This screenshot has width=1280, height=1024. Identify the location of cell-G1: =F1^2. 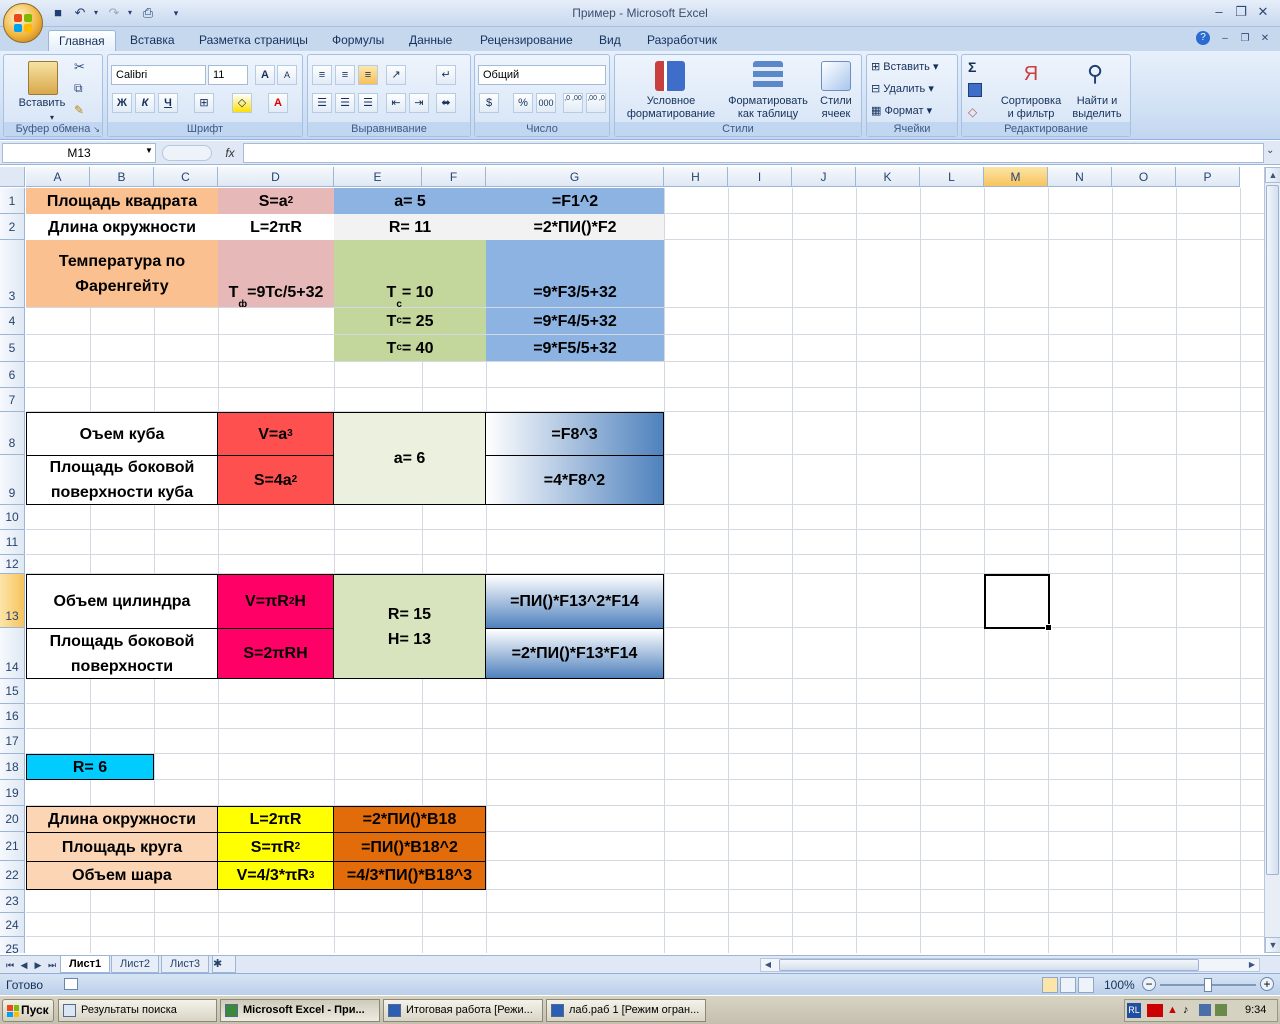
(575, 201).